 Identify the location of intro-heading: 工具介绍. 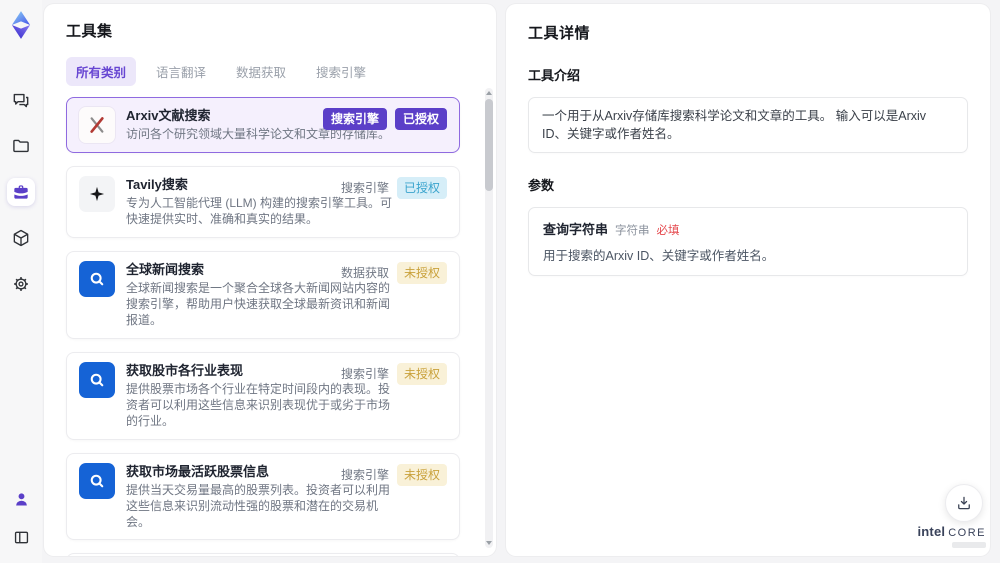
(554, 75).